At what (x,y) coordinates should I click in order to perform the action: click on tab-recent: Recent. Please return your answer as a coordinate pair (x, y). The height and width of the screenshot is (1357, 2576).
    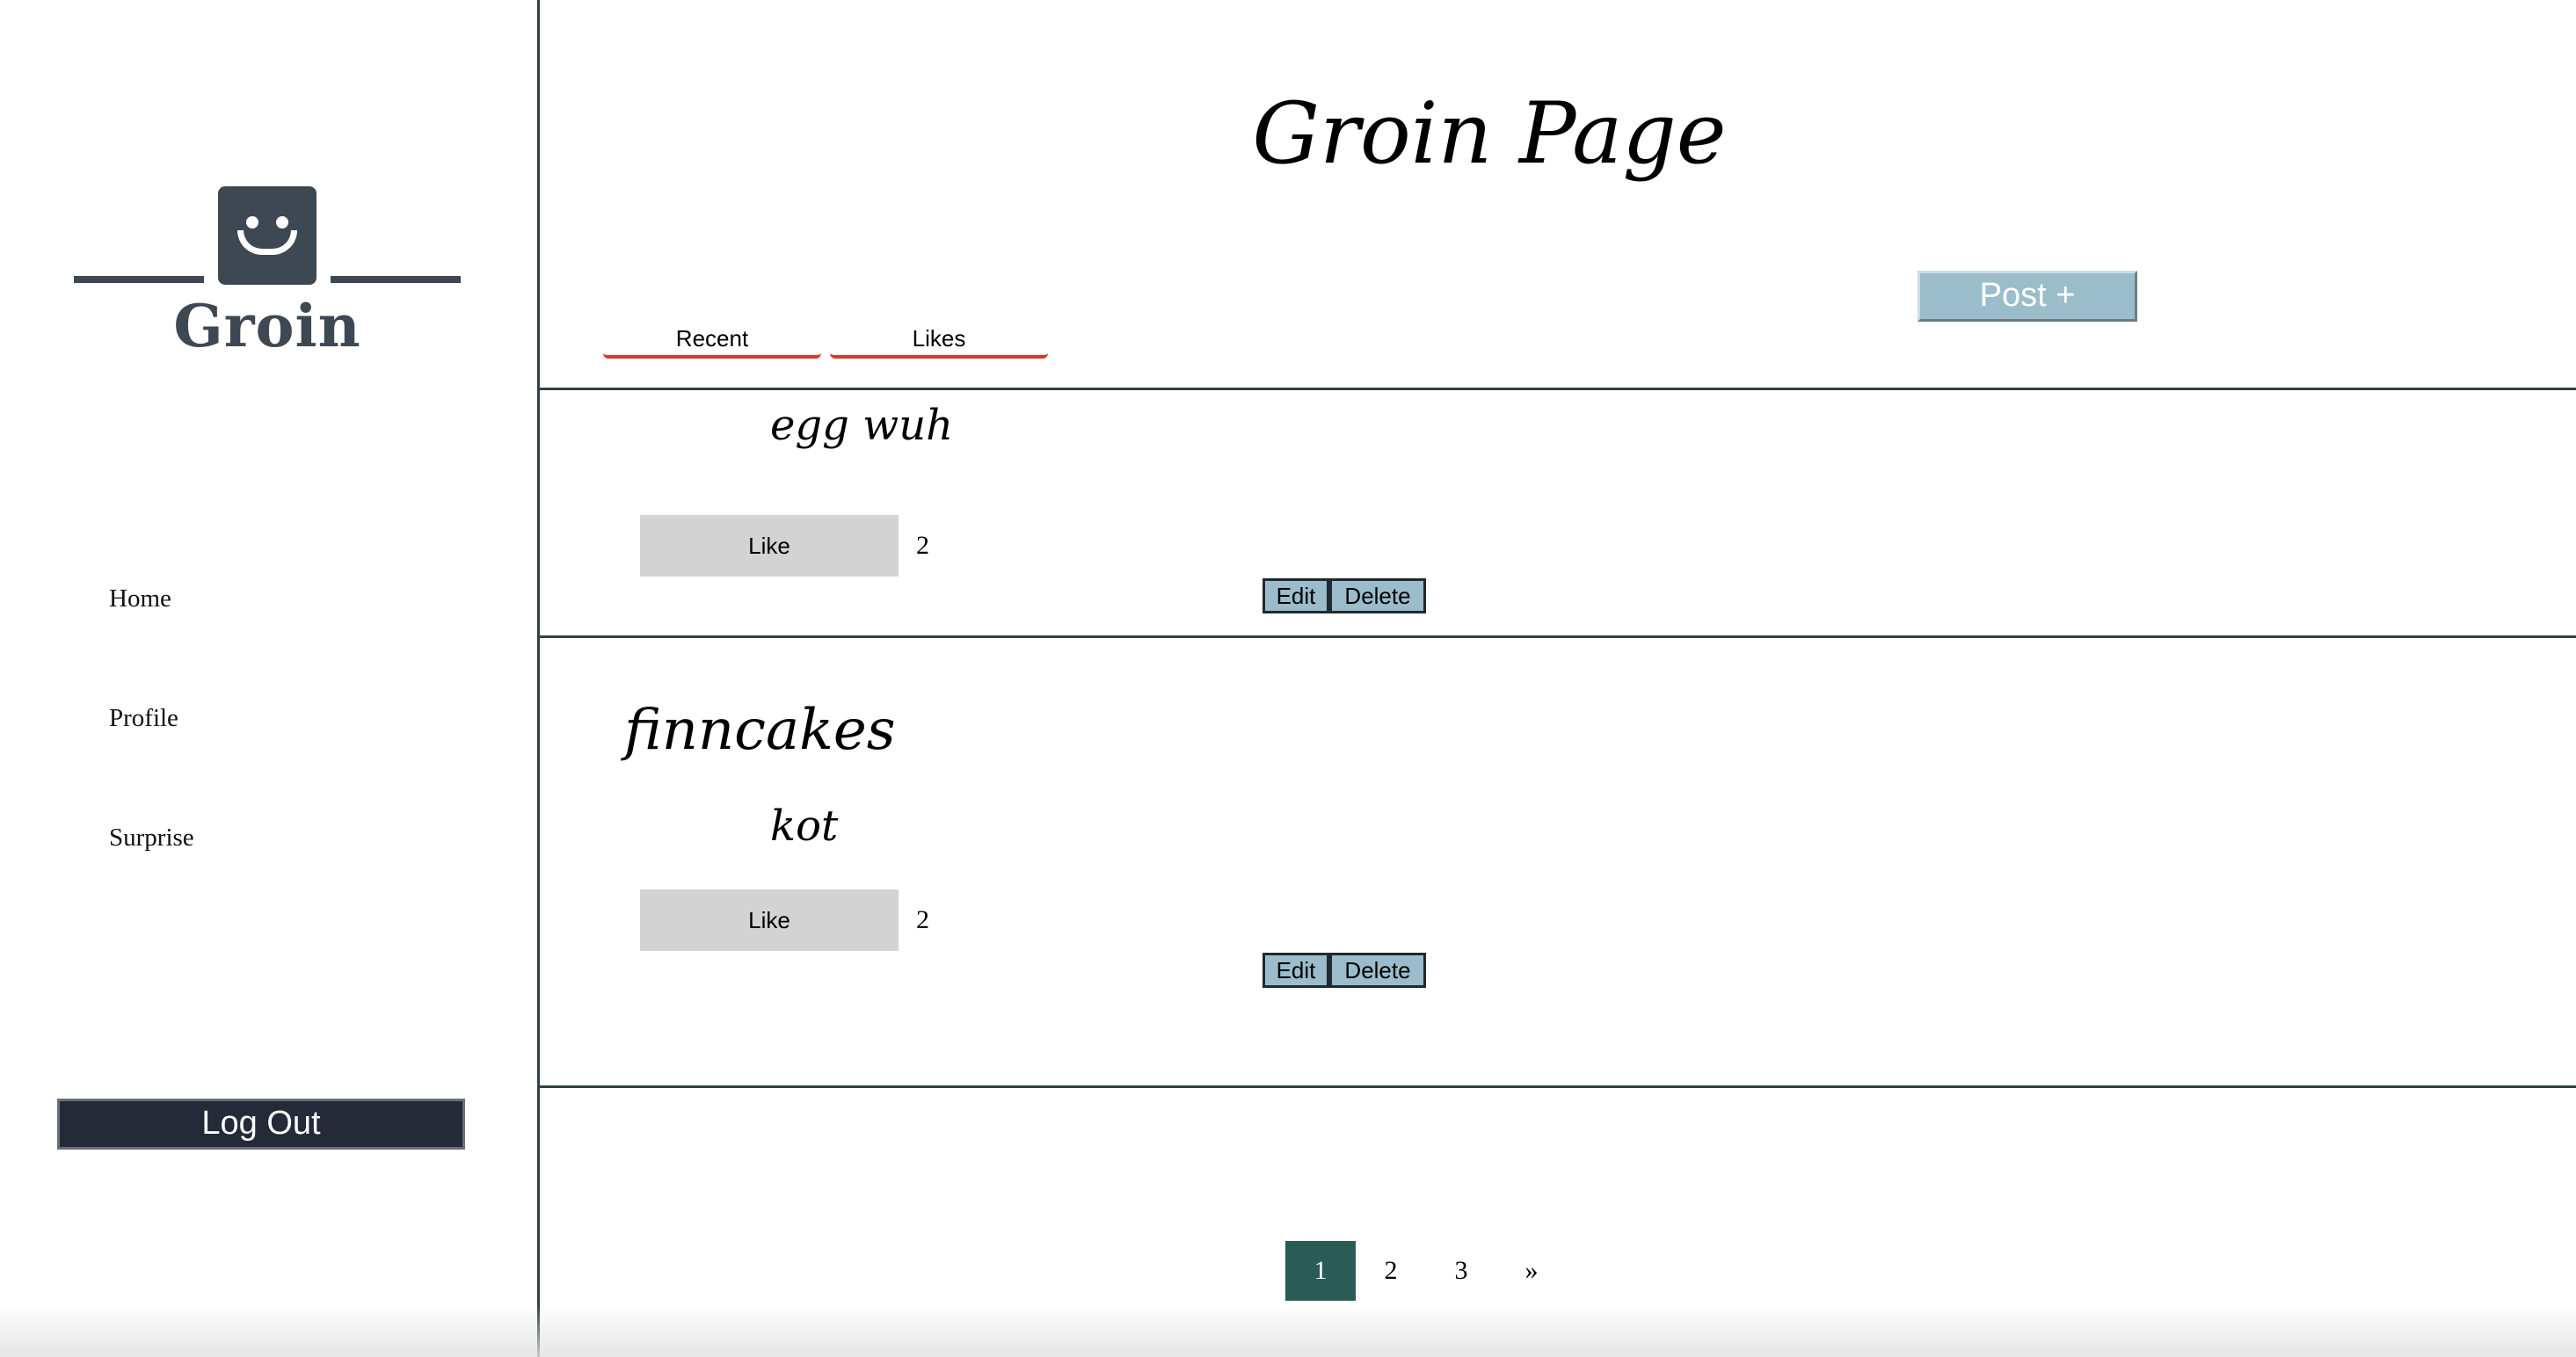
    Looking at the image, I should click on (712, 341).